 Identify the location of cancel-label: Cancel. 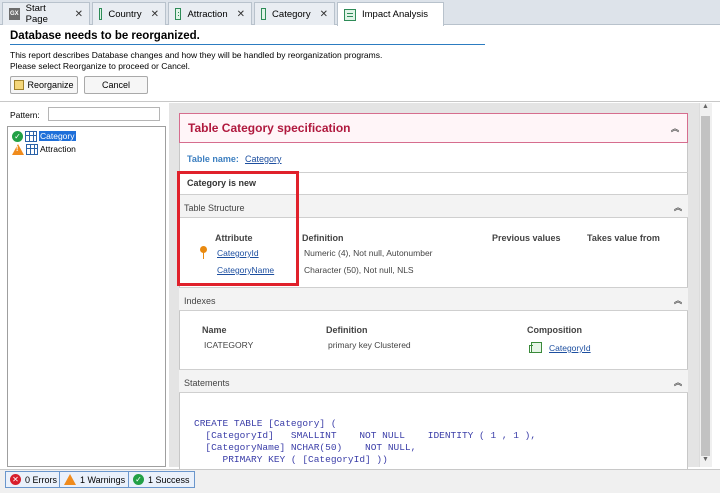
(115, 85).